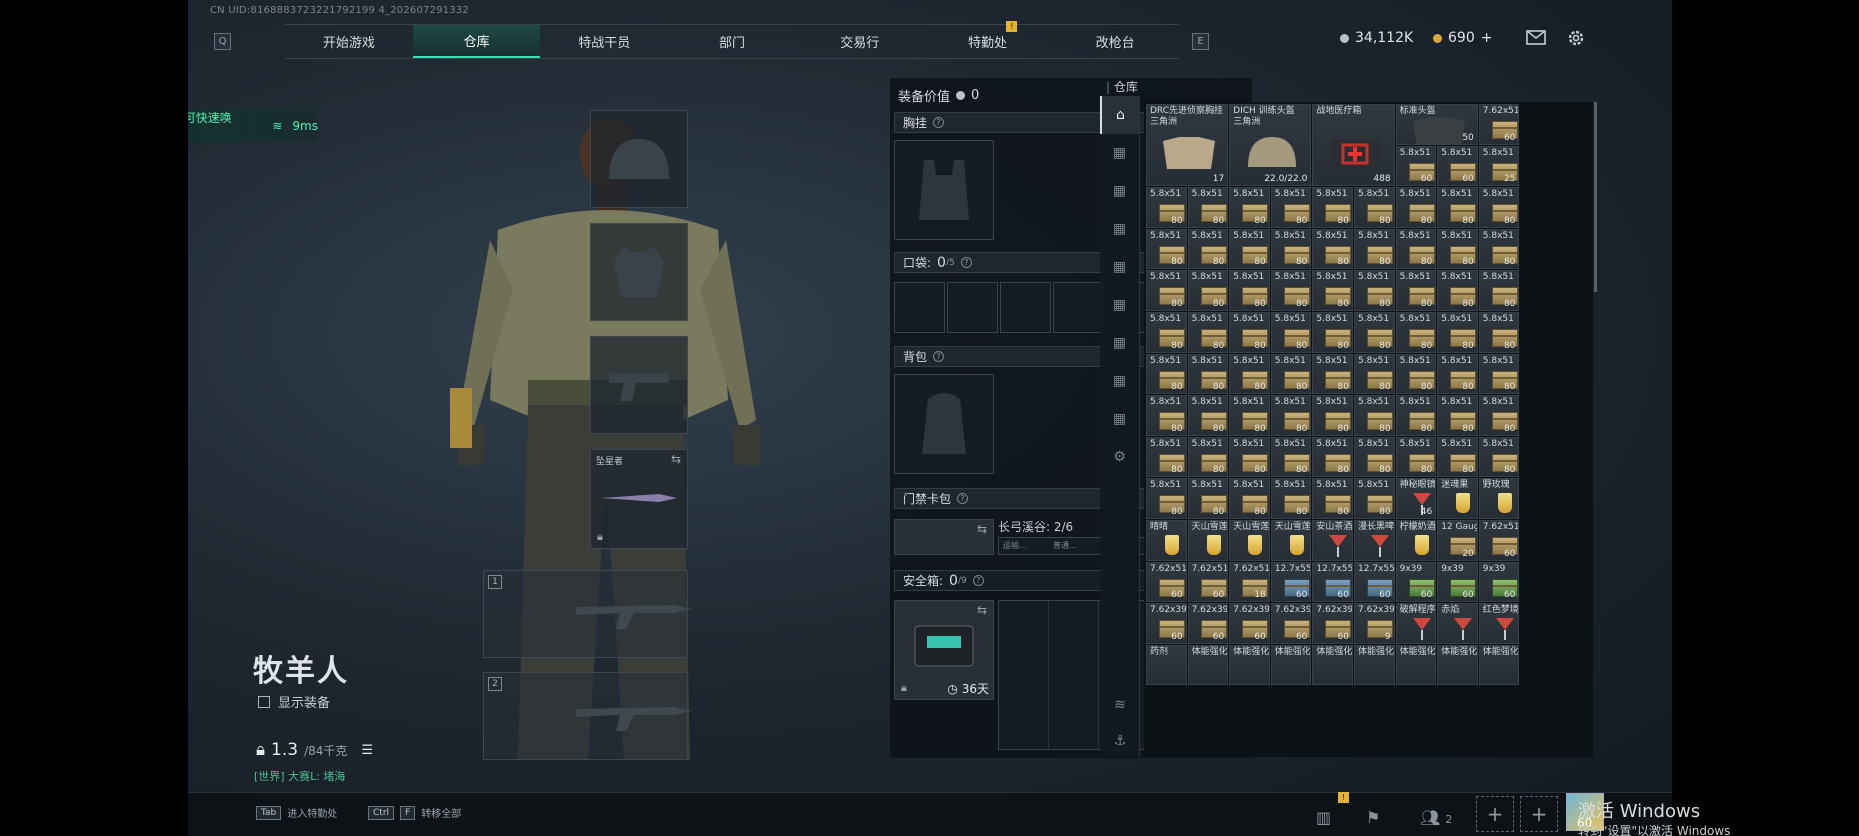 The height and width of the screenshot is (836, 1859). What do you see at coordinates (1208, 623) in the screenshot?
I see `inventory-item: 7.62x39 60` at bounding box center [1208, 623].